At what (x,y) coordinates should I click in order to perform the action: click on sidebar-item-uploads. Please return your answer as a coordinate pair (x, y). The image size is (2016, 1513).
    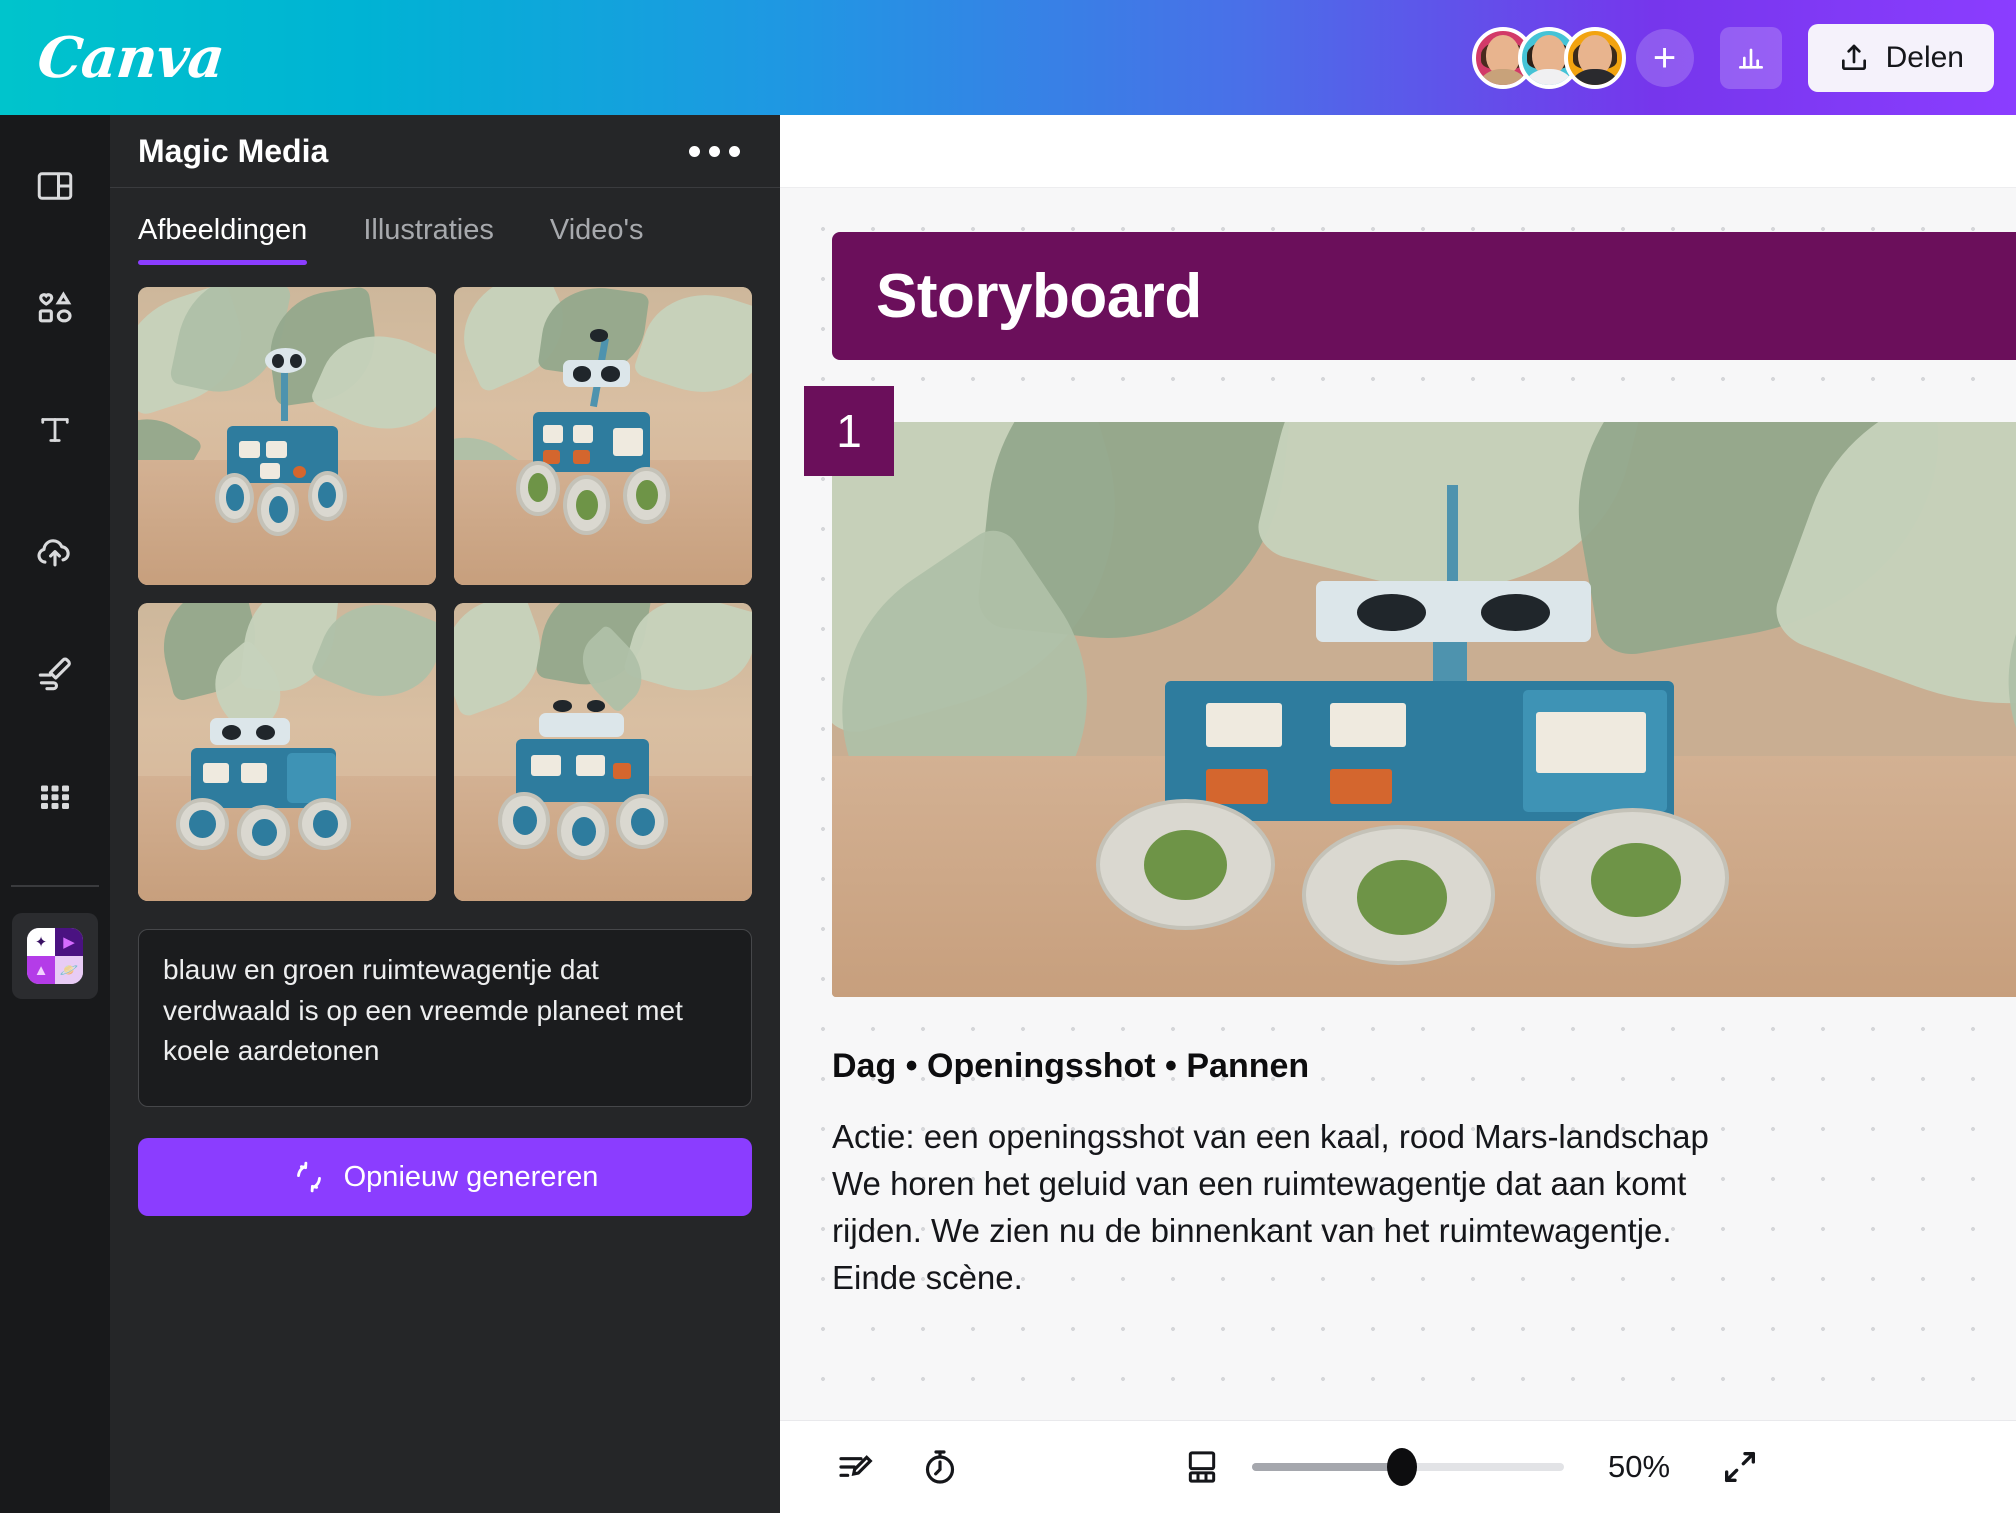
    Looking at the image, I should click on (55, 552).